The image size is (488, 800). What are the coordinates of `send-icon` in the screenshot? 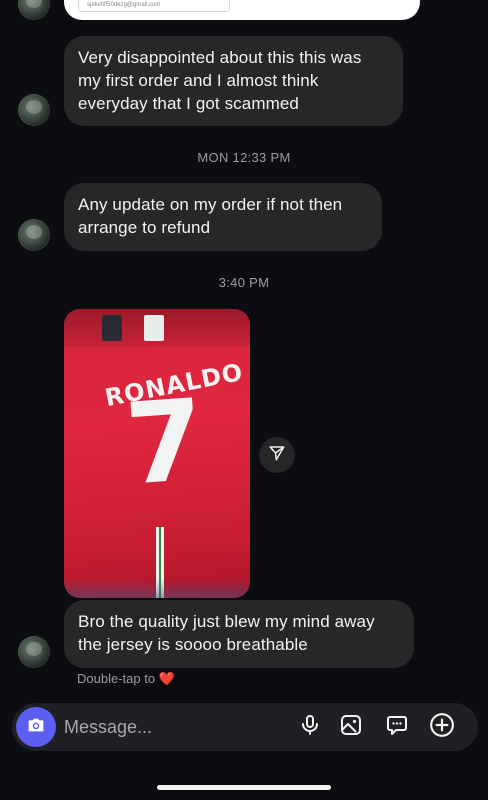 It's located at (277, 455).